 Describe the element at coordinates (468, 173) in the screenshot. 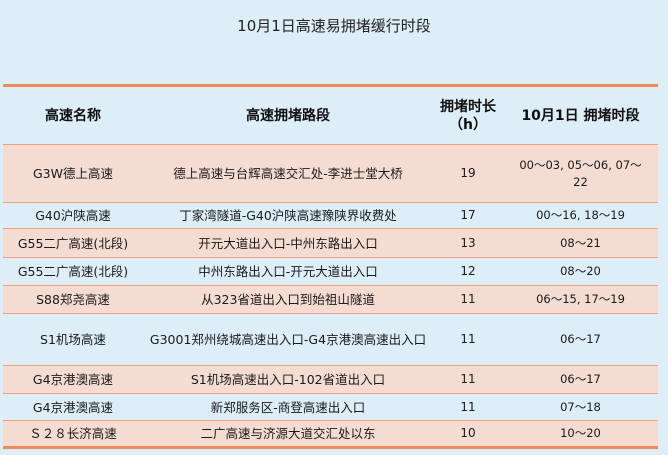

I see `cell-hours: 19` at that location.